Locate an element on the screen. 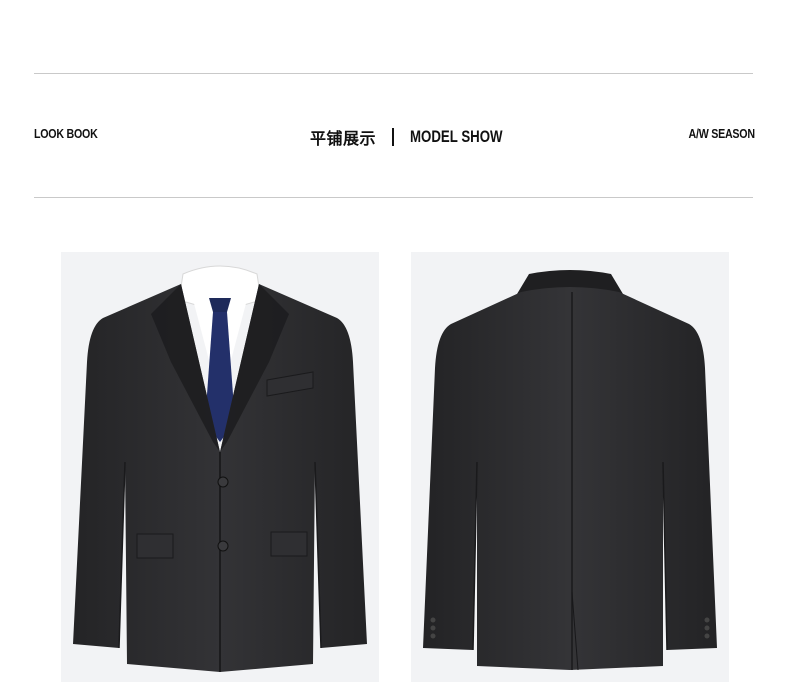 This screenshot has width=790, height=691. section-title: 平铺展示 MODEL SHOW is located at coordinates (419, 137).